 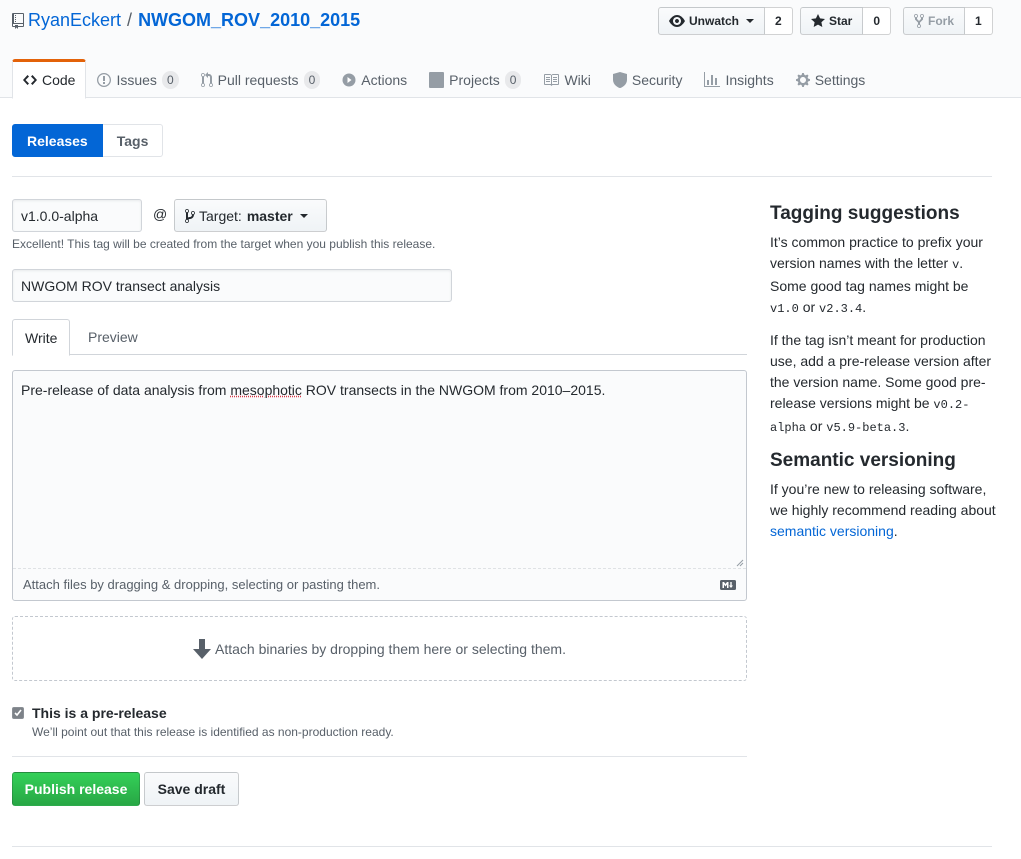 I want to click on code-sample: v2.3.4, so click(x=841, y=309).